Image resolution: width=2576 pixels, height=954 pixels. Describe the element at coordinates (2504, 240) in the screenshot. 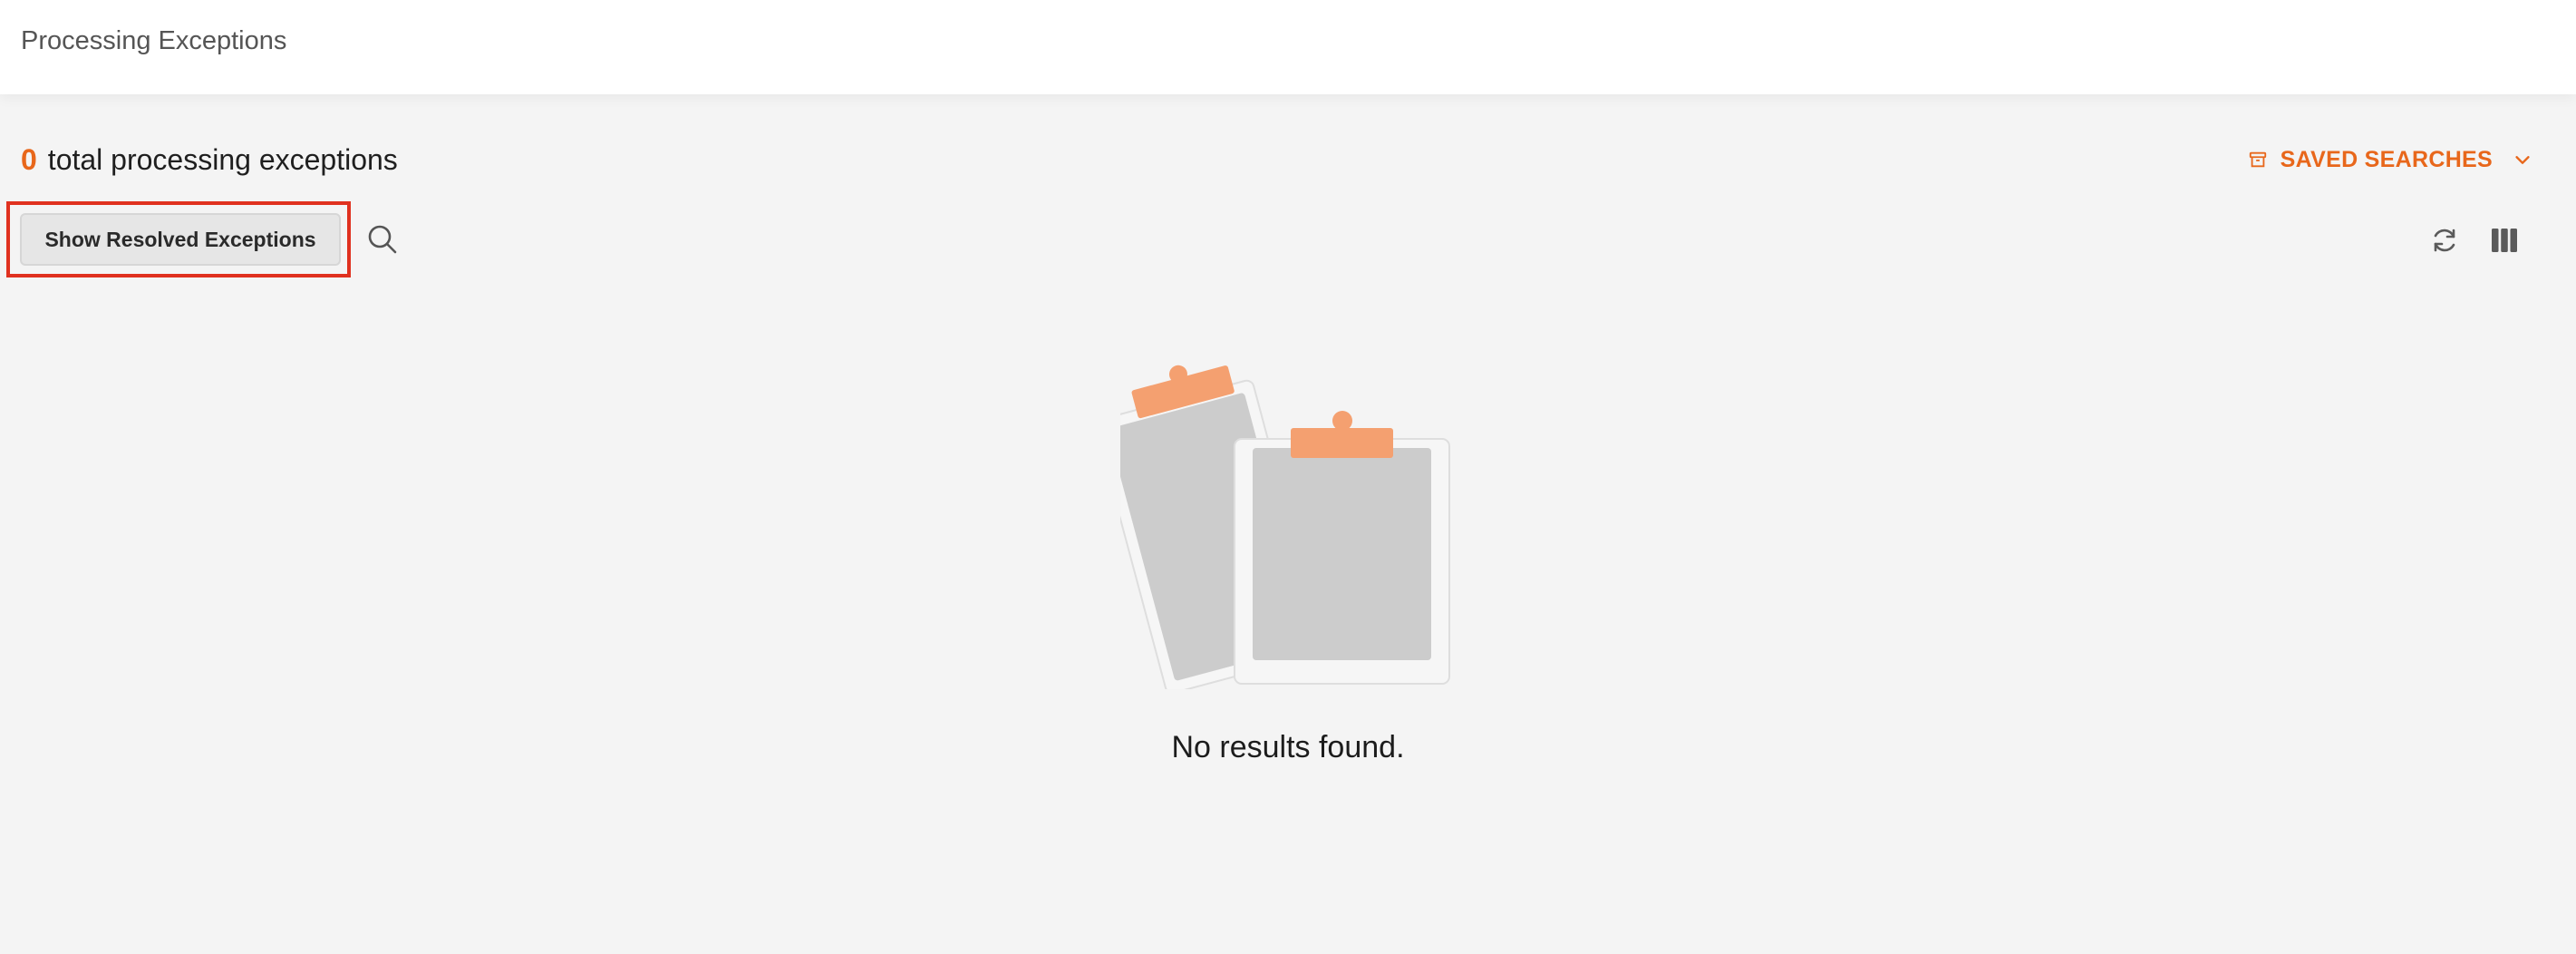

I see `columns-icon` at that location.